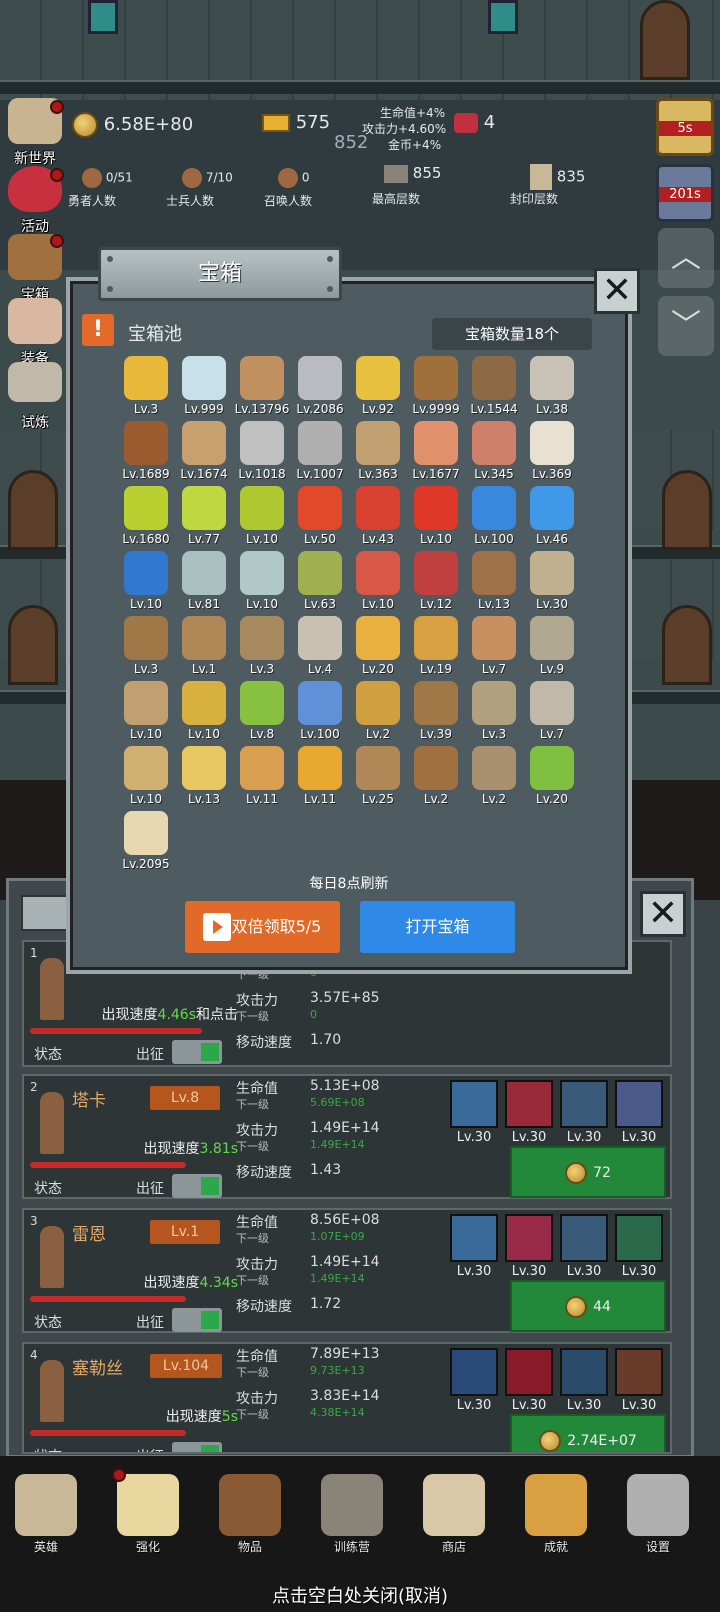 The height and width of the screenshot is (1612, 720). I want to click on boost-timer-button: 5s, so click(685, 127).